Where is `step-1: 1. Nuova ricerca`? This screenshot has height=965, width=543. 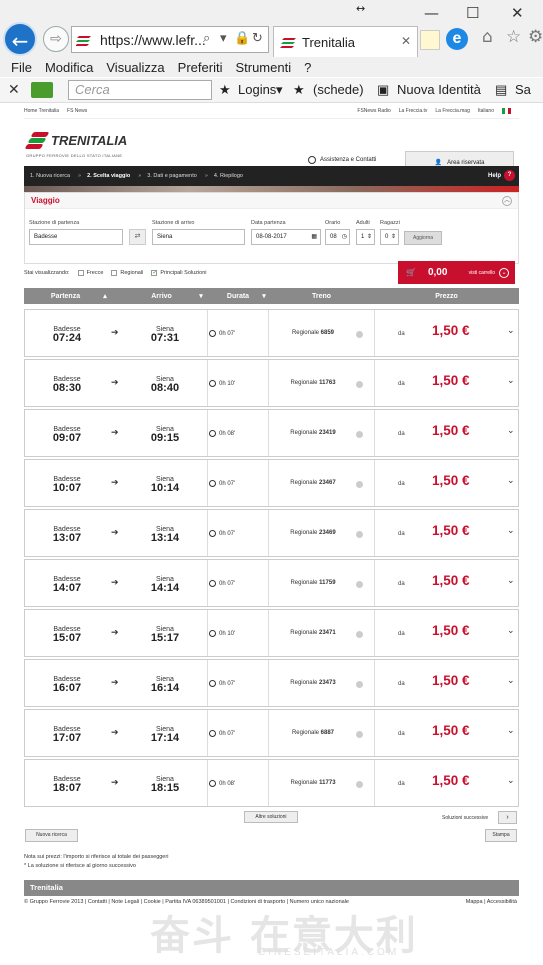
step-1: 1. Nuova ricerca is located at coordinates (50, 176).